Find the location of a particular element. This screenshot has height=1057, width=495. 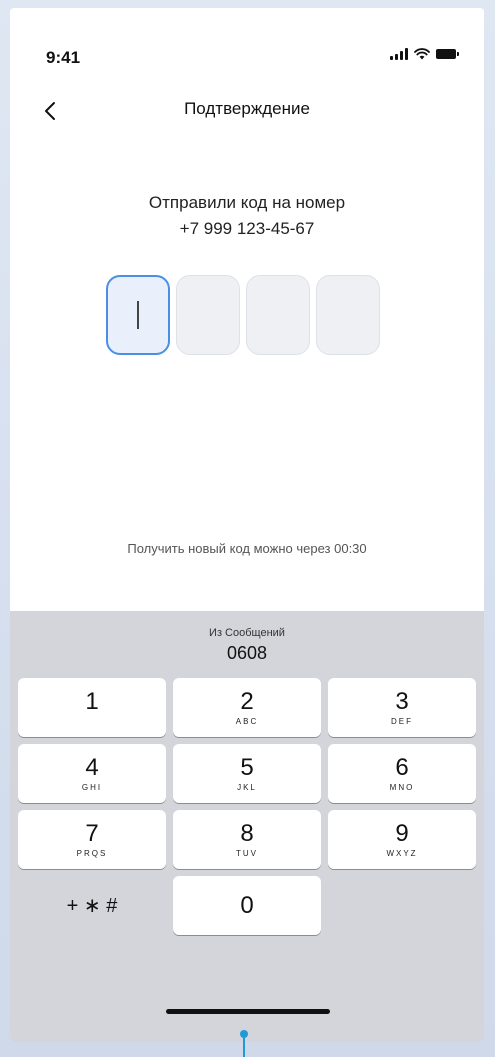

message-line-1: Отправили код на номер is located at coordinates (247, 202).